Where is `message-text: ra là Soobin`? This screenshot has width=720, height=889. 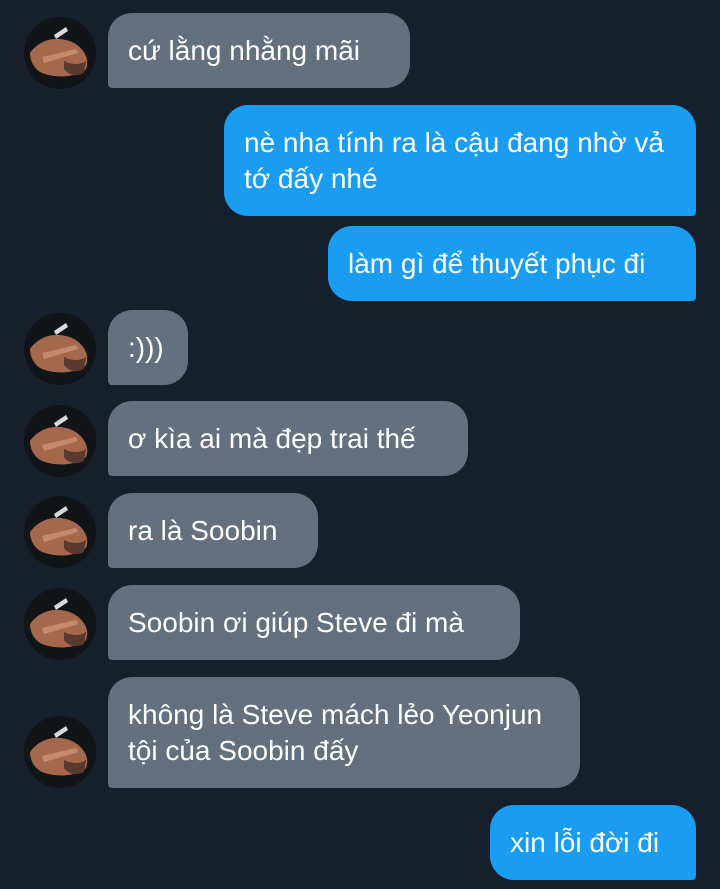 message-text: ra là Soobin is located at coordinates (203, 530).